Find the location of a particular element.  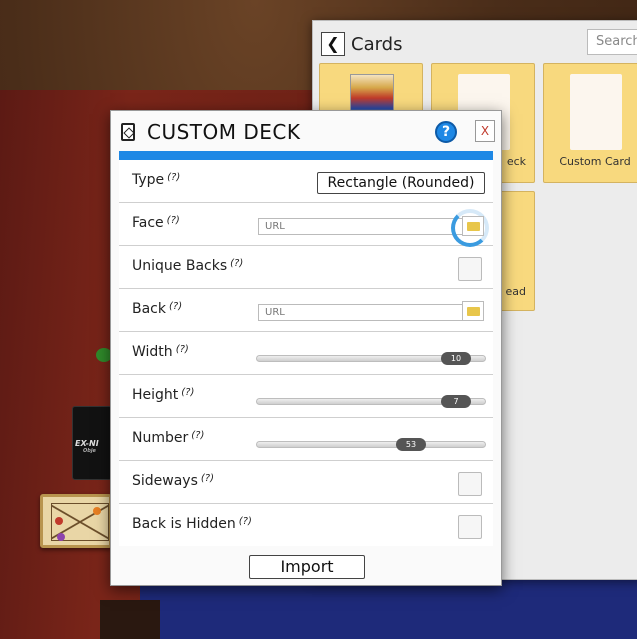

unique-backs-checkbox is located at coordinates (470, 269).